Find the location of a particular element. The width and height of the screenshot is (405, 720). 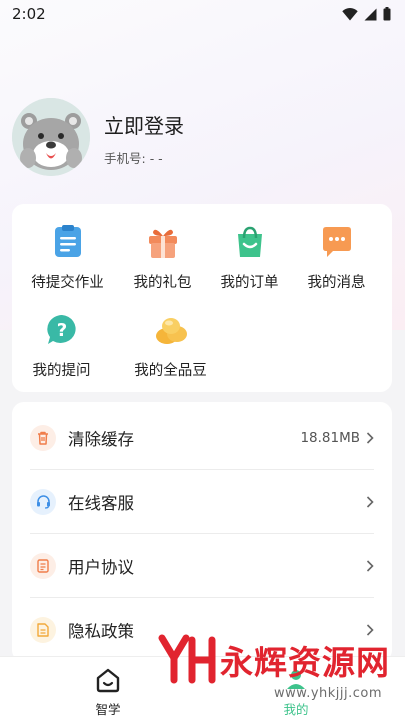

gift-icon is located at coordinates (162, 243).